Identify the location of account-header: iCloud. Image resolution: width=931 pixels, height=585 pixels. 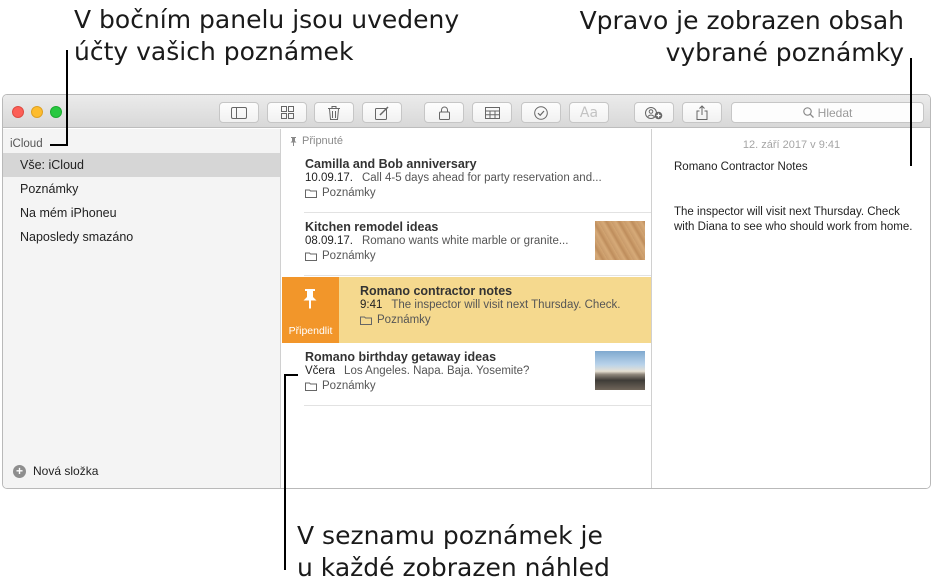
(26, 144).